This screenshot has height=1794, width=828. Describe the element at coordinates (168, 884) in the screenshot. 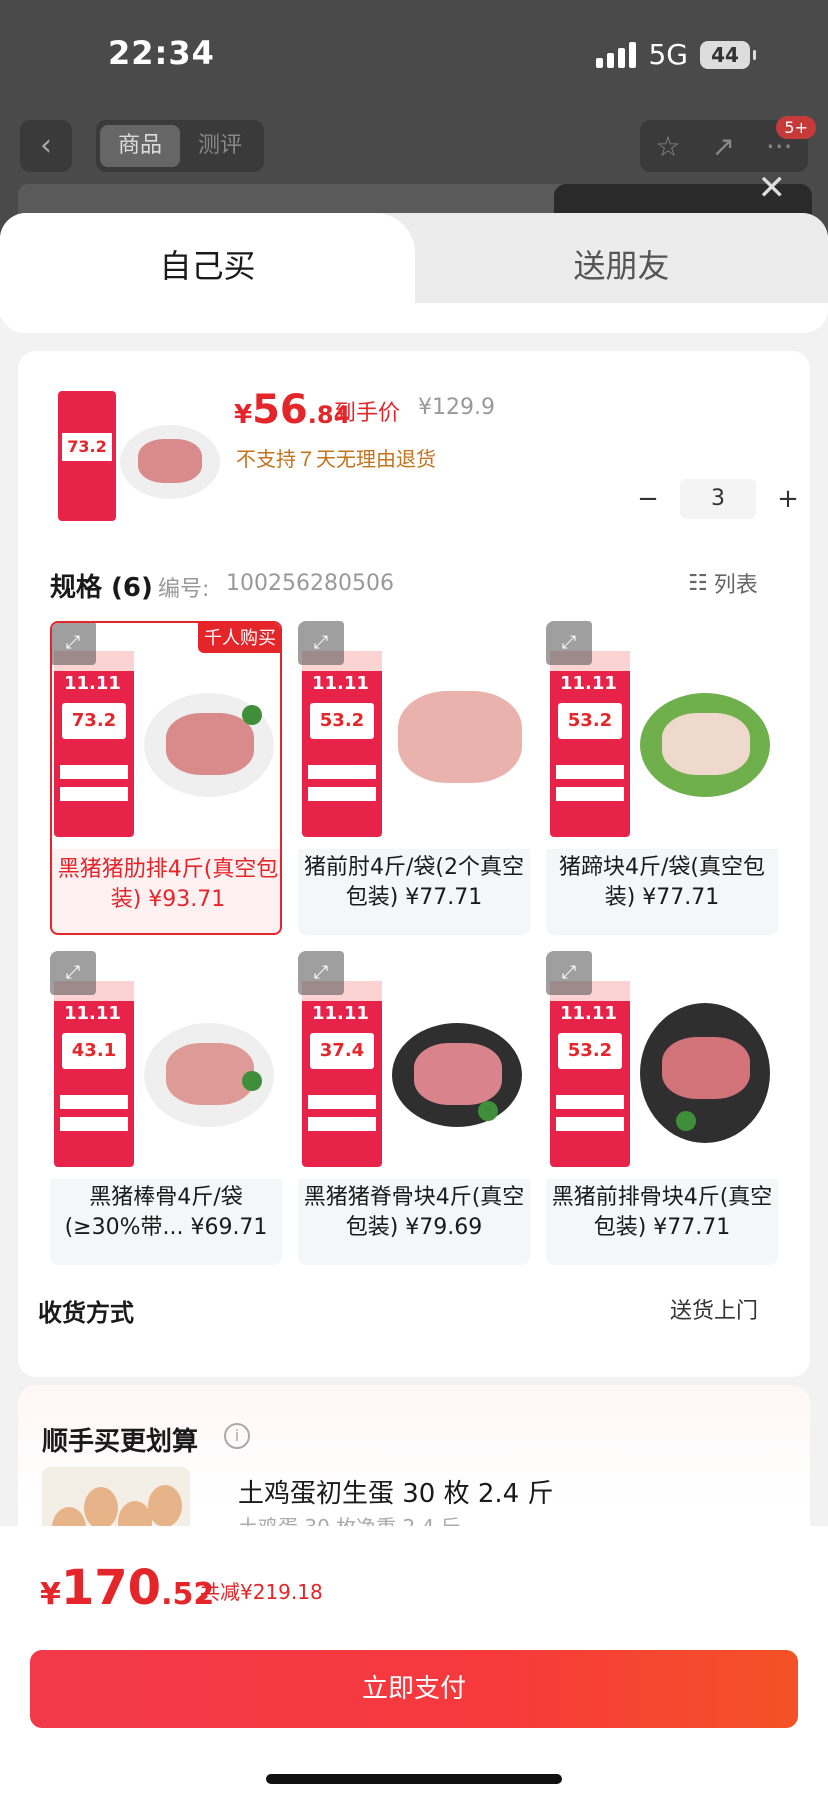

I see `spec-option-label: 黑猪猪肋排4斤(真空包装) ¥93.71` at that location.